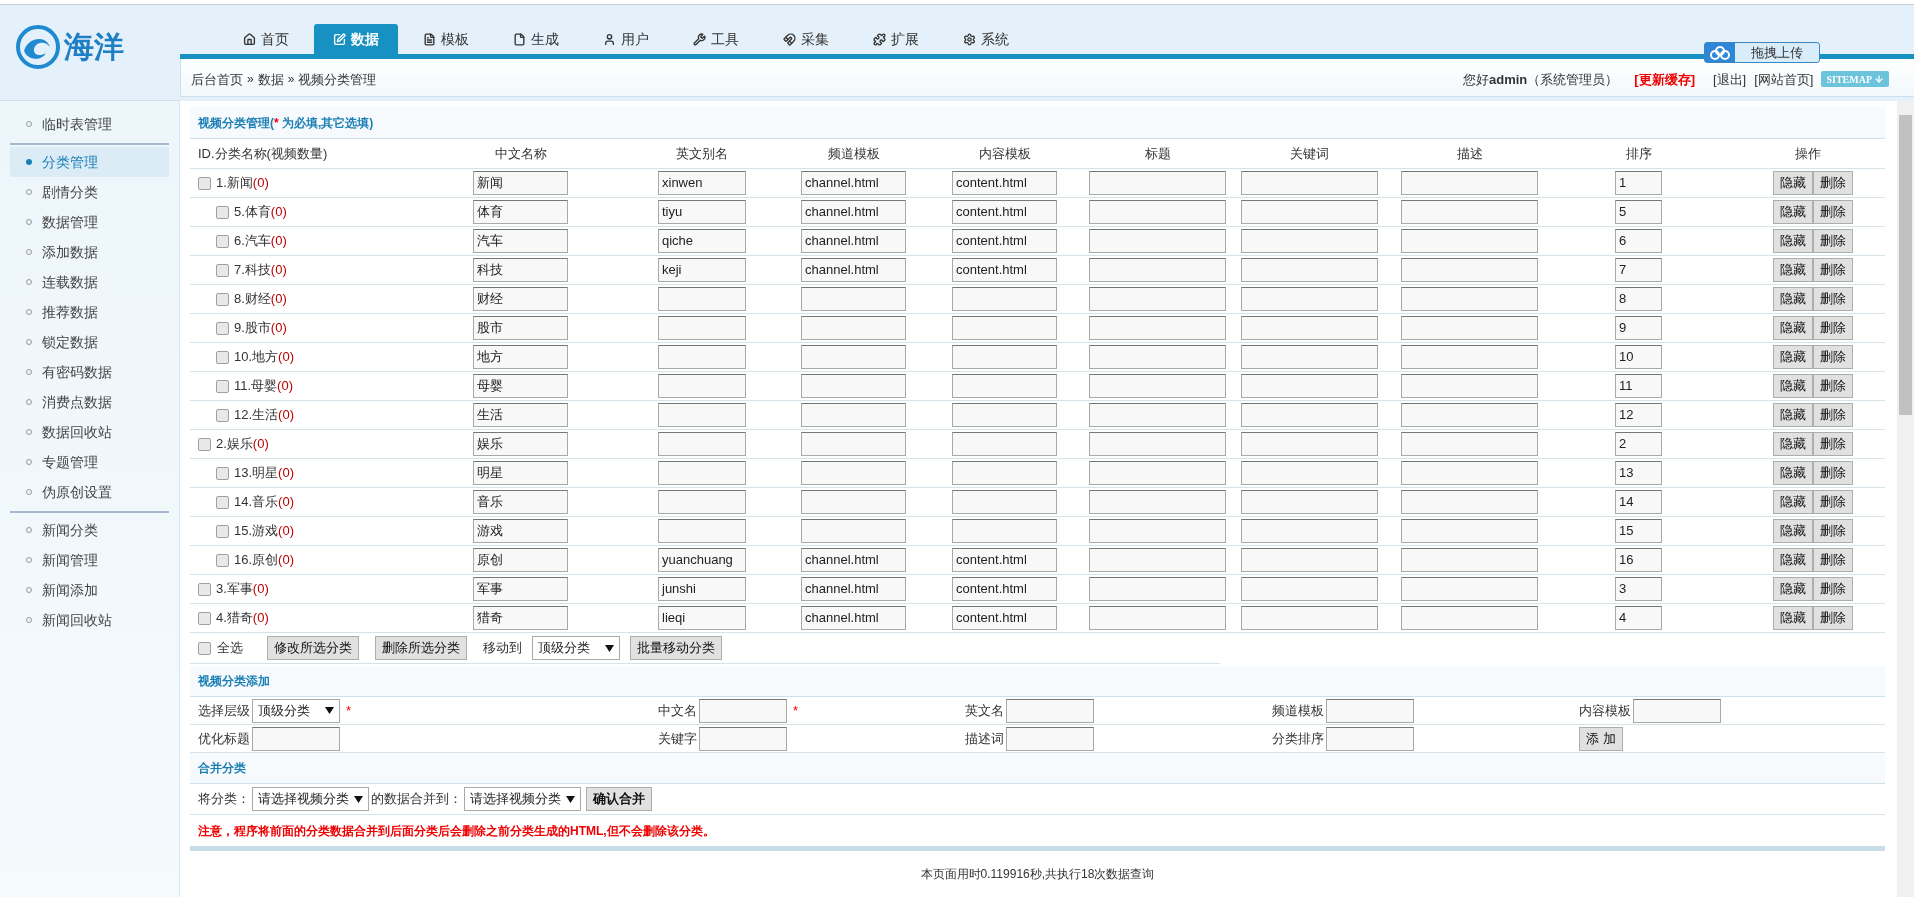 This screenshot has height=897, width=1914. I want to click on action-button: 修改所选分类, so click(313, 648).